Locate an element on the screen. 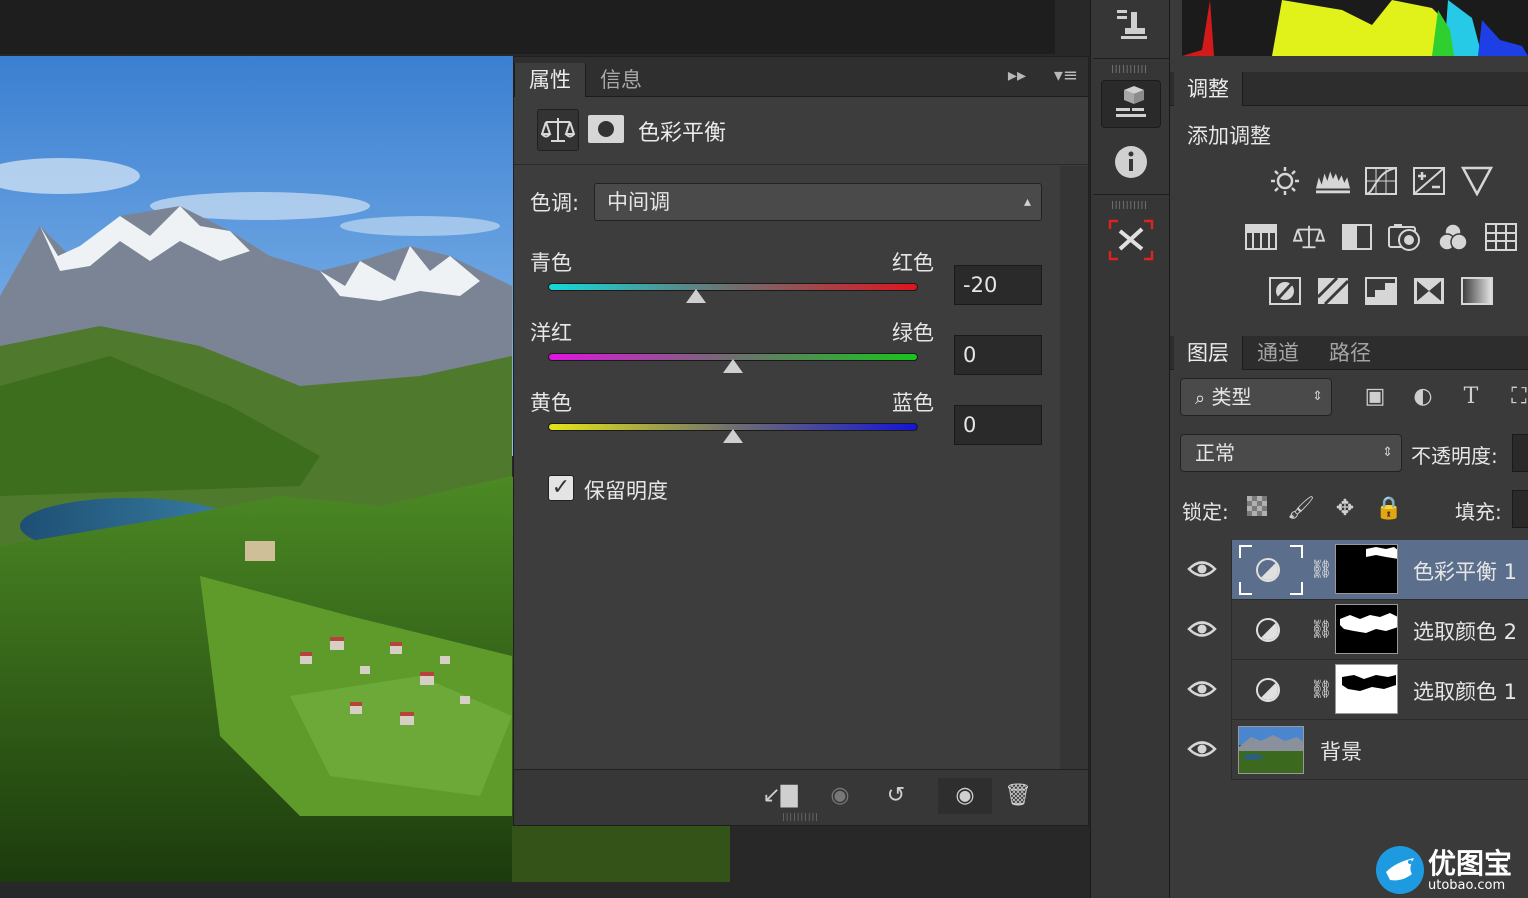  slider-left-label: 青色 is located at coordinates (551, 263).